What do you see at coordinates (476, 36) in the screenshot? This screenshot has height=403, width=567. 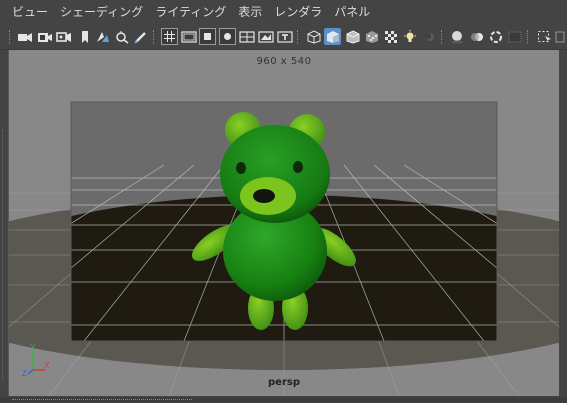 I see `motion-blur-icon` at bounding box center [476, 36].